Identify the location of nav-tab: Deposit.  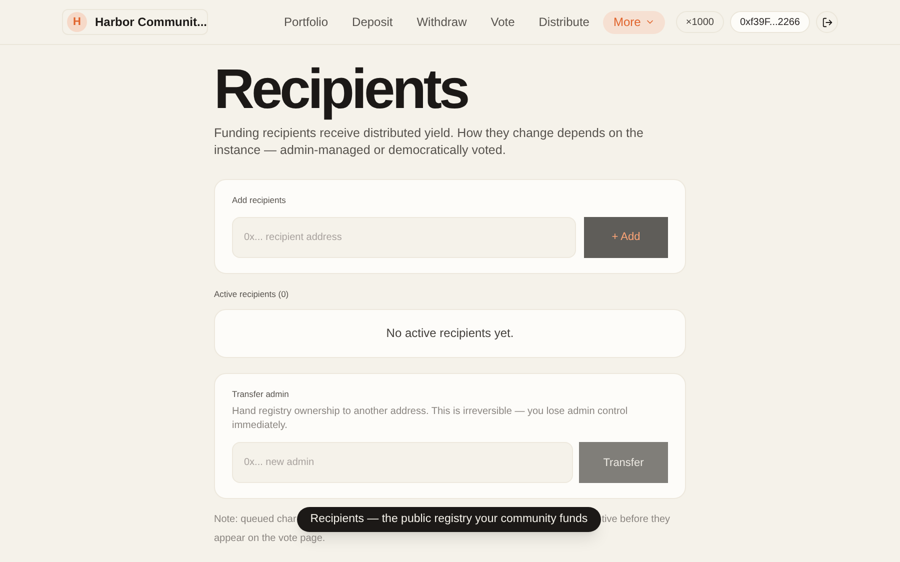
(372, 22).